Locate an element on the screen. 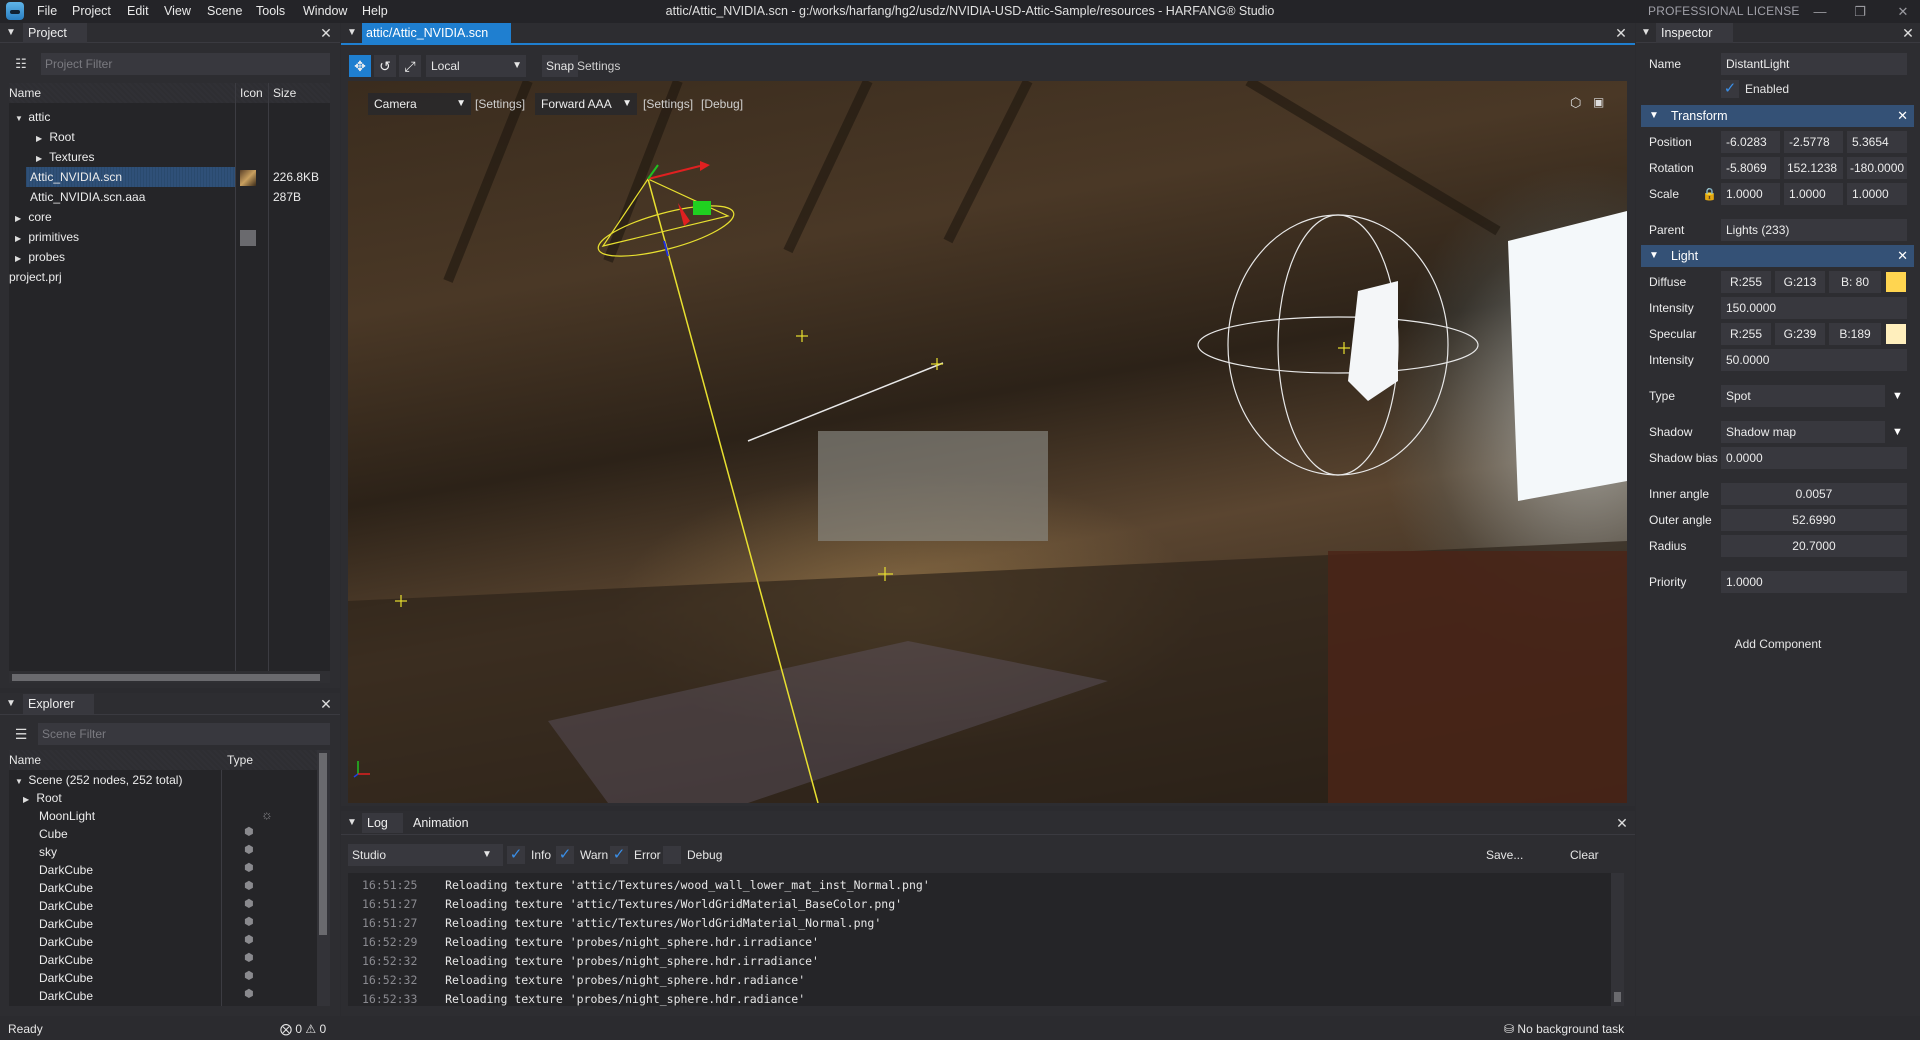 The height and width of the screenshot is (1040, 1920). tree-item-attic: ▼ attic is located at coordinates (125, 117).